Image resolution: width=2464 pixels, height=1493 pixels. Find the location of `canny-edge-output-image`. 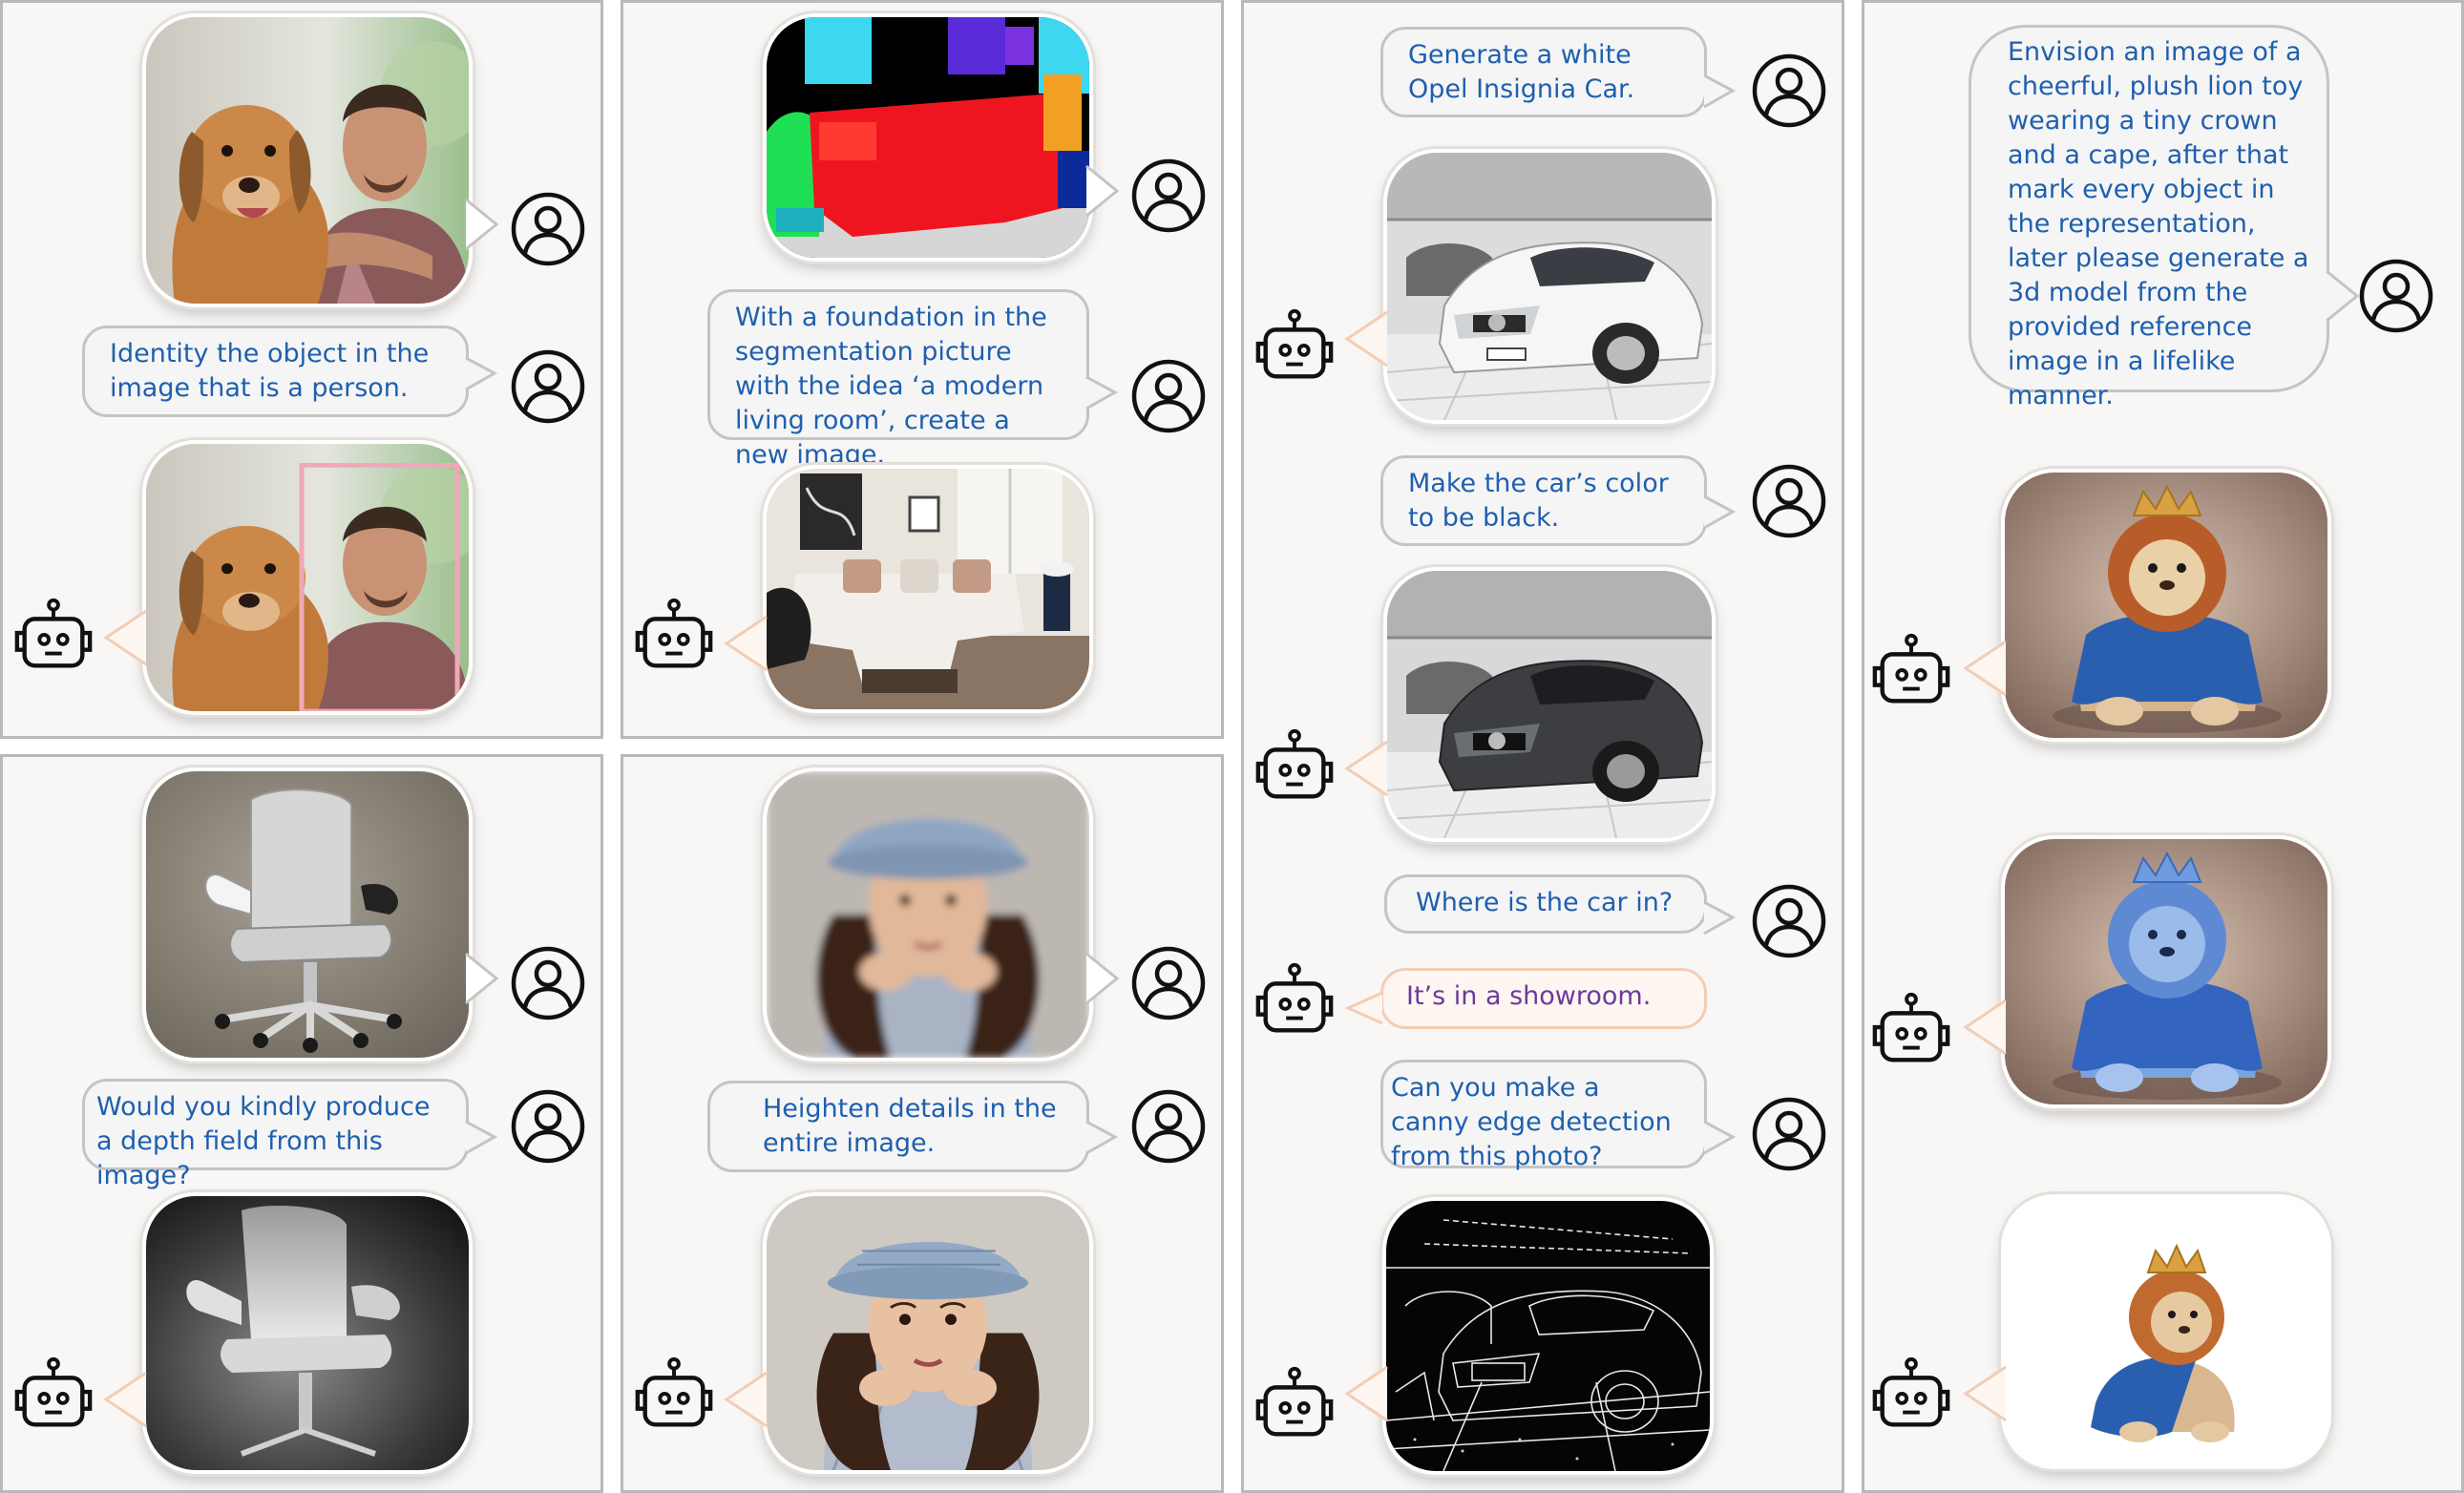

canny-edge-output-image is located at coordinates (1548, 1336).